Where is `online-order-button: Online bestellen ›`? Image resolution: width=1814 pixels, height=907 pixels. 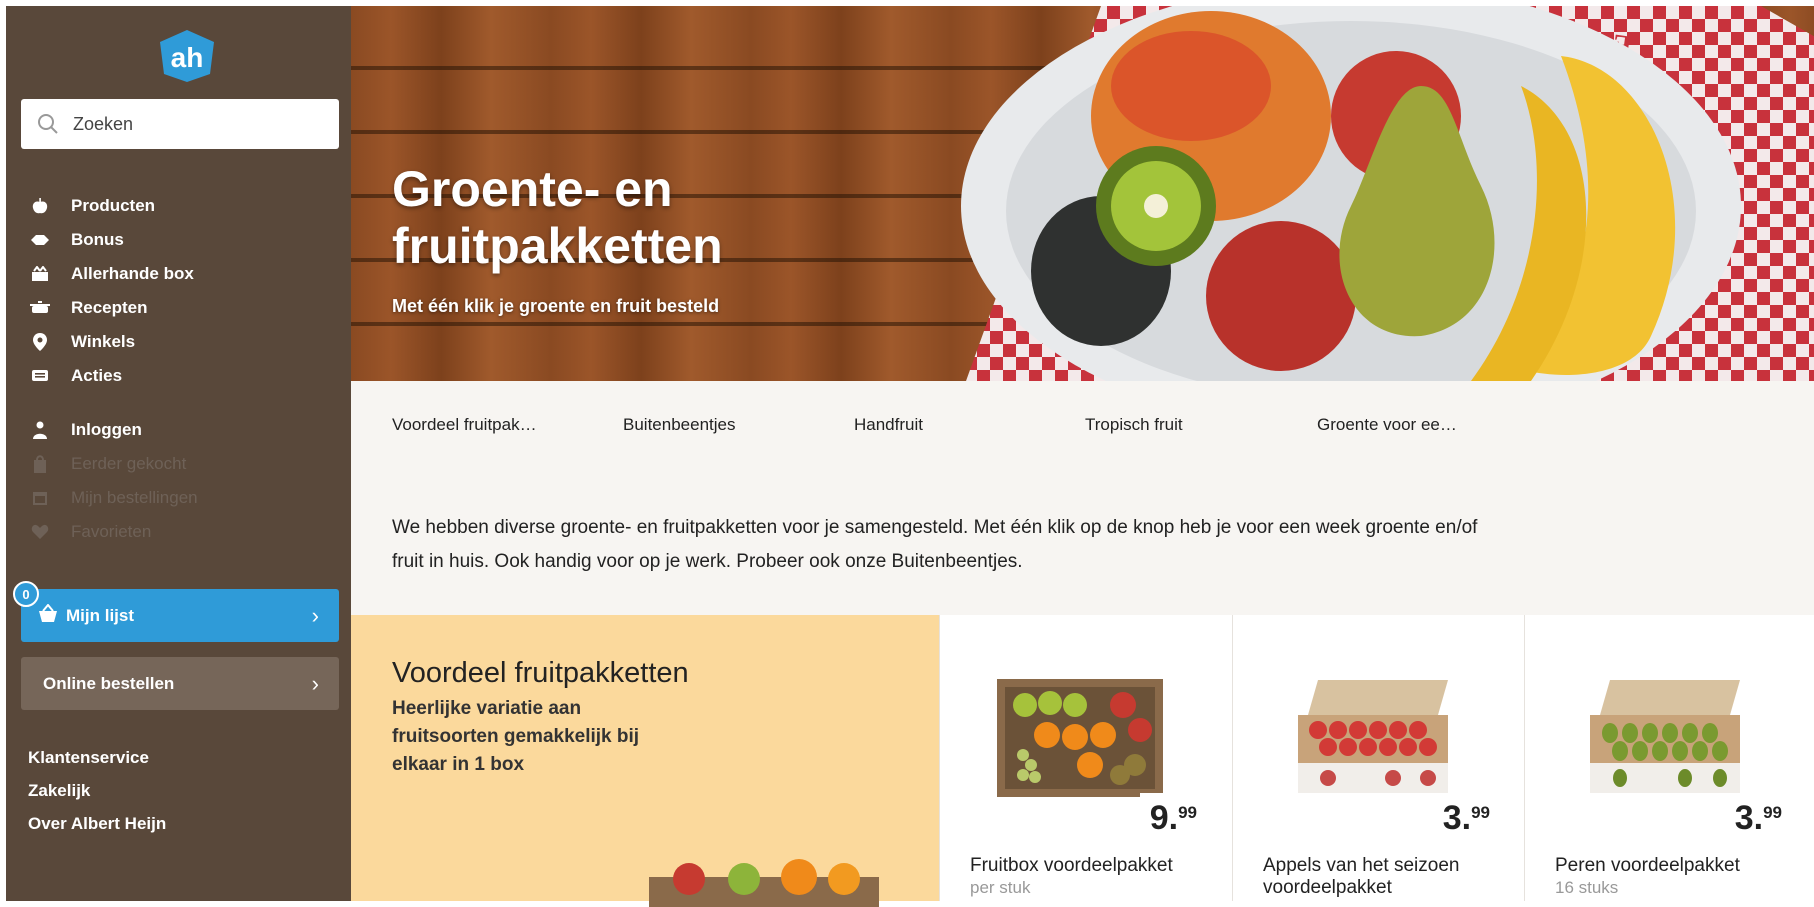 online-order-button: Online bestellen › is located at coordinates (180, 683).